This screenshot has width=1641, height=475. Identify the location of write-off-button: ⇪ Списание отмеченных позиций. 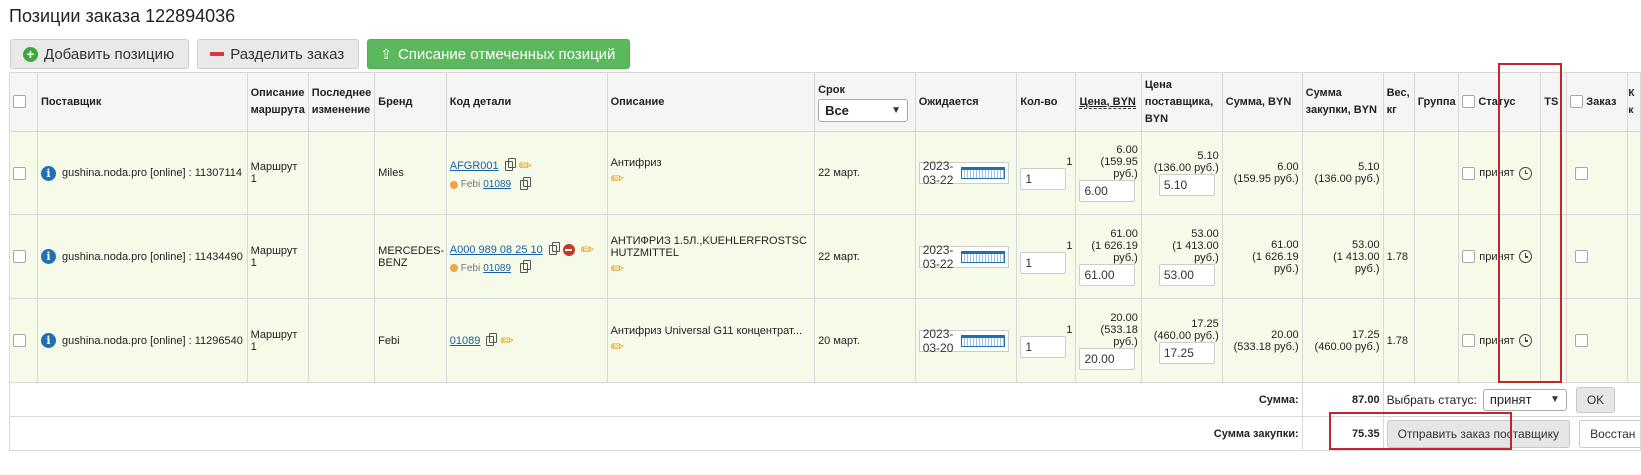
(499, 54).